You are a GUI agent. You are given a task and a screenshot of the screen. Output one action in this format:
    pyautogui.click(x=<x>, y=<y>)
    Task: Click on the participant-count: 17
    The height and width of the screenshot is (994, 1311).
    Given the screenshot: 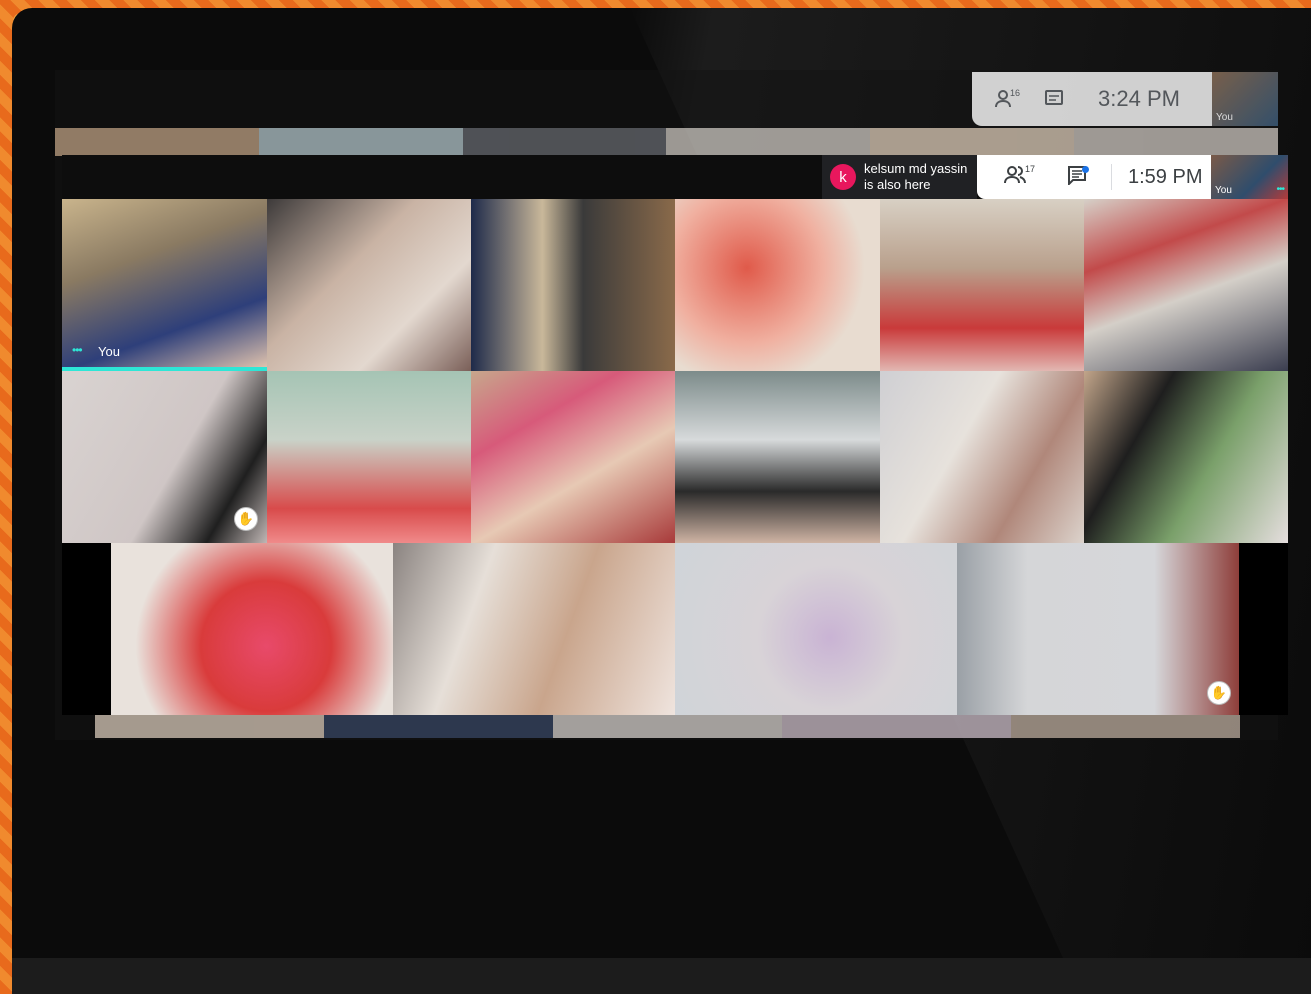 What is the action you would take?
    pyautogui.click(x=1029, y=169)
    